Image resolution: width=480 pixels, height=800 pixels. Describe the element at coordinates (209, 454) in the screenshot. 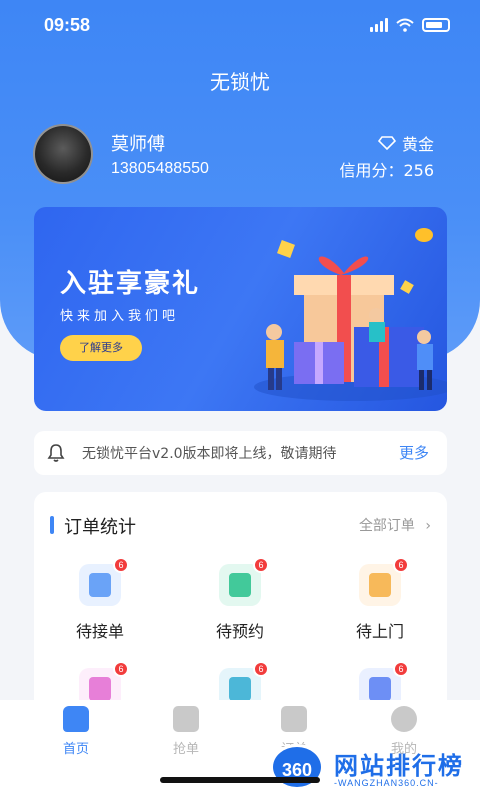

I see `notice-text: 无锁忧平台v2.0版本即将上线，敬请期待` at that location.